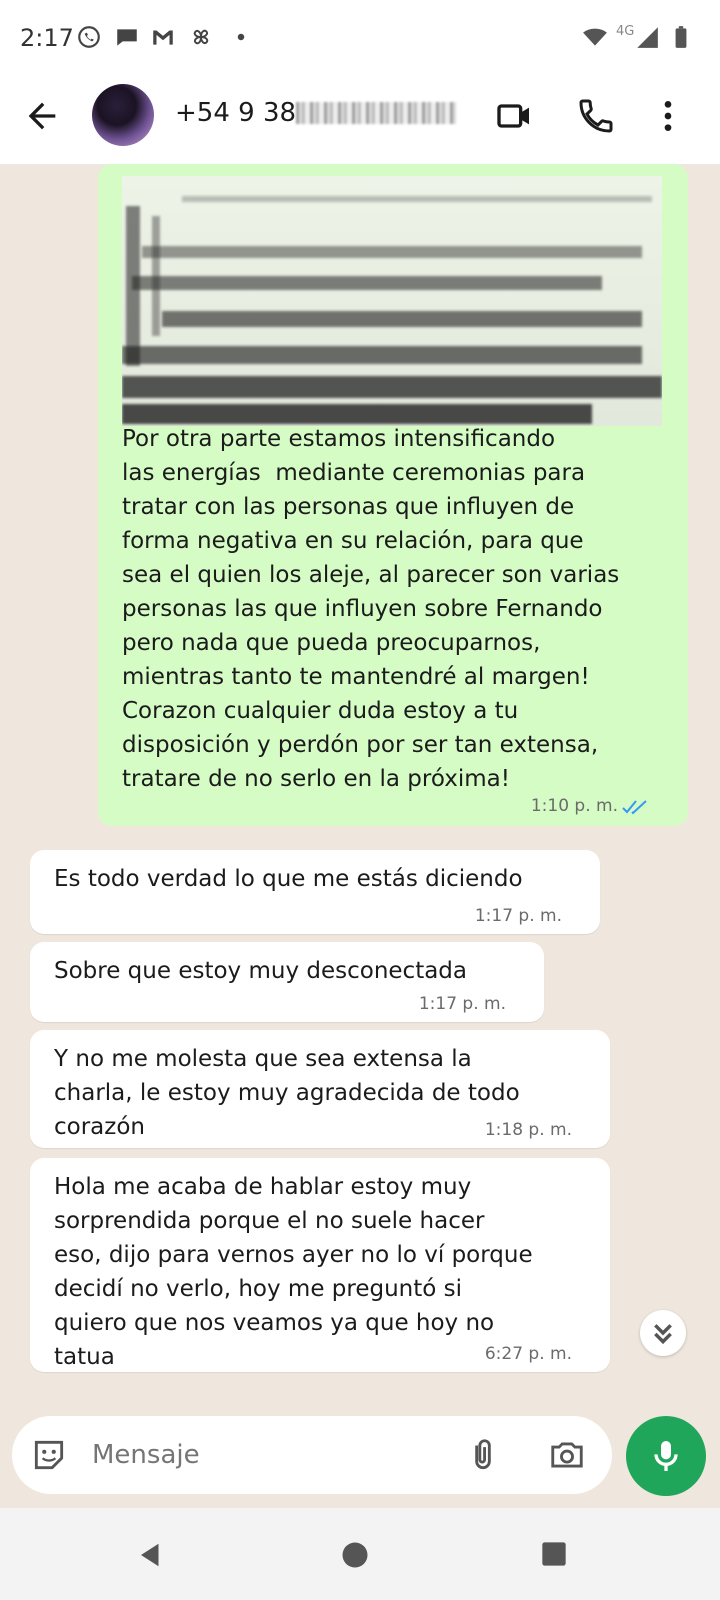 The width and height of the screenshot is (720, 1600). I want to click on more-vert-icon, so click(668, 116).